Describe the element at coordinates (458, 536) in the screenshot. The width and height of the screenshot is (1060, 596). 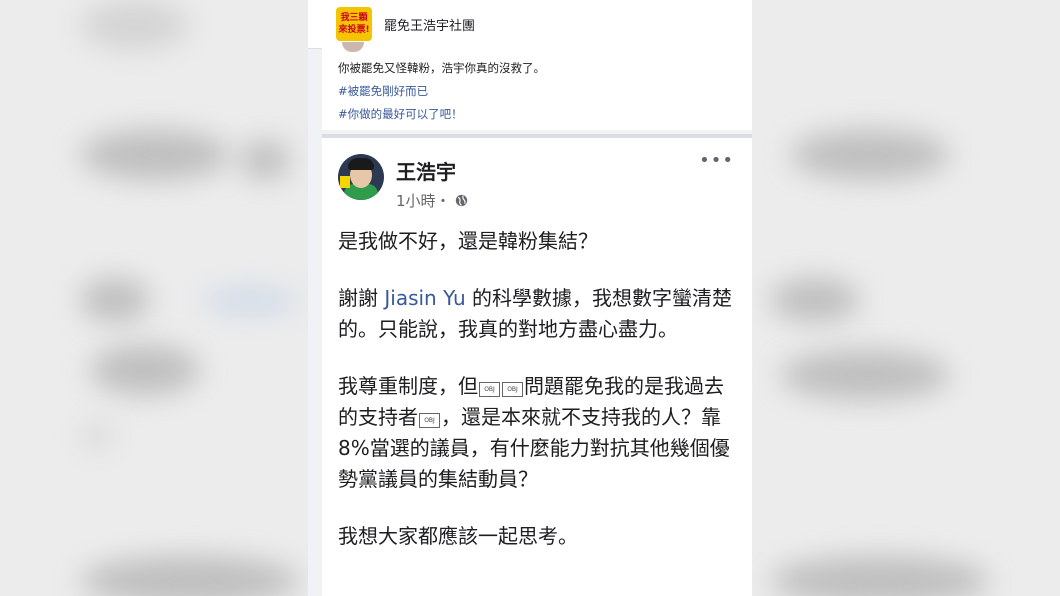
I see `post-paragraph: 我想大家都應該一起思考。` at that location.